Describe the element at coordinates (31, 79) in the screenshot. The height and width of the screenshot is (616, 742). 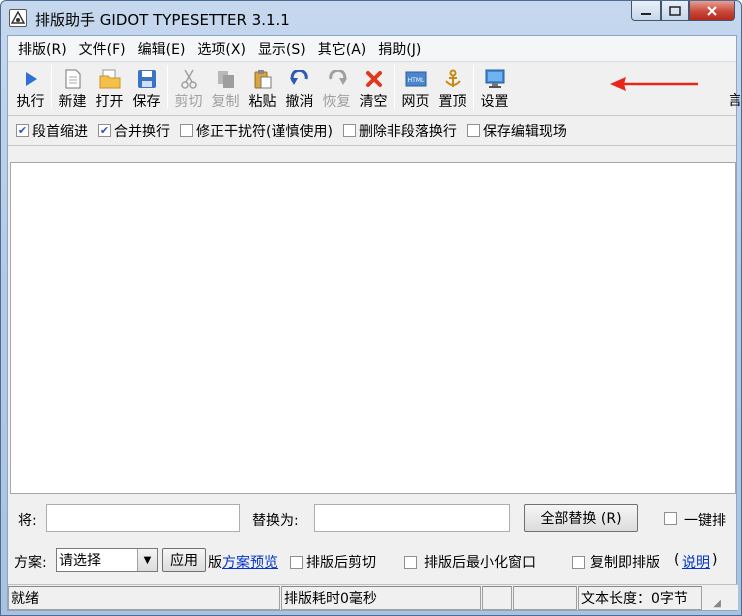
I see `play-icon` at that location.